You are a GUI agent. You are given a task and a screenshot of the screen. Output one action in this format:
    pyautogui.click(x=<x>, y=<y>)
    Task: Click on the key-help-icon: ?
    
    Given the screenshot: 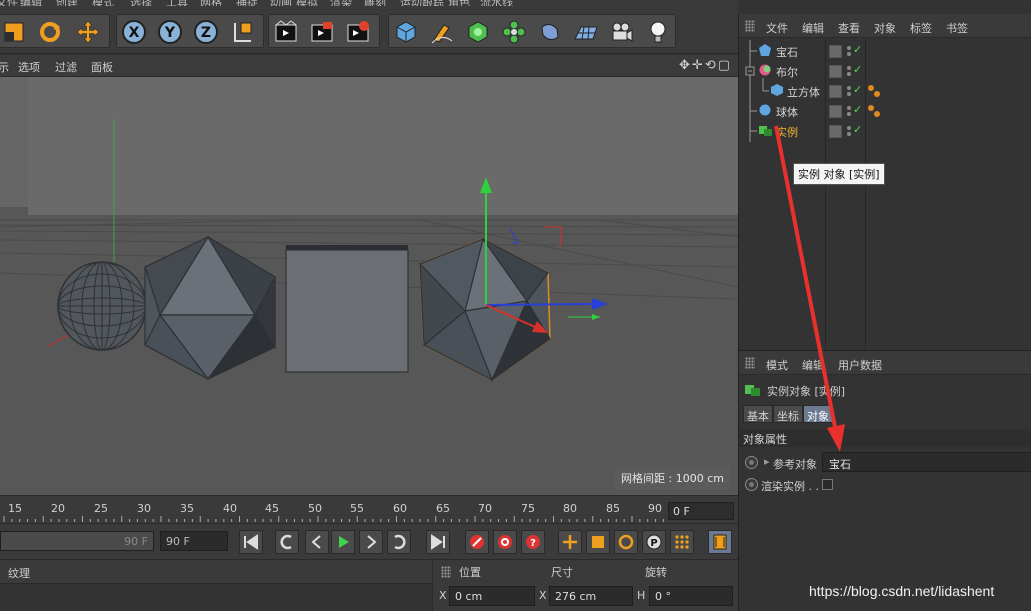 What is the action you would take?
    pyautogui.click(x=533, y=542)
    